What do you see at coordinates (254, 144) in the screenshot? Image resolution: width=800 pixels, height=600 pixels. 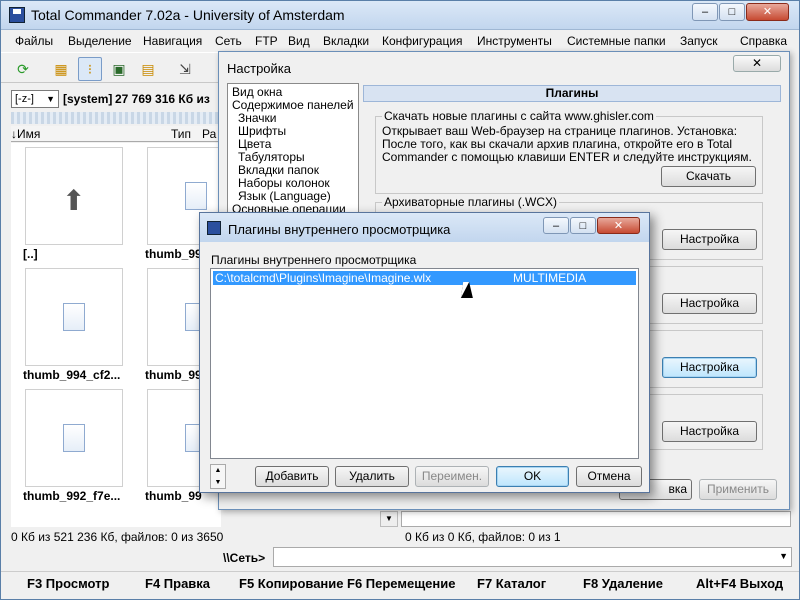 I see `tree-item-colors: Цвета` at bounding box center [254, 144].